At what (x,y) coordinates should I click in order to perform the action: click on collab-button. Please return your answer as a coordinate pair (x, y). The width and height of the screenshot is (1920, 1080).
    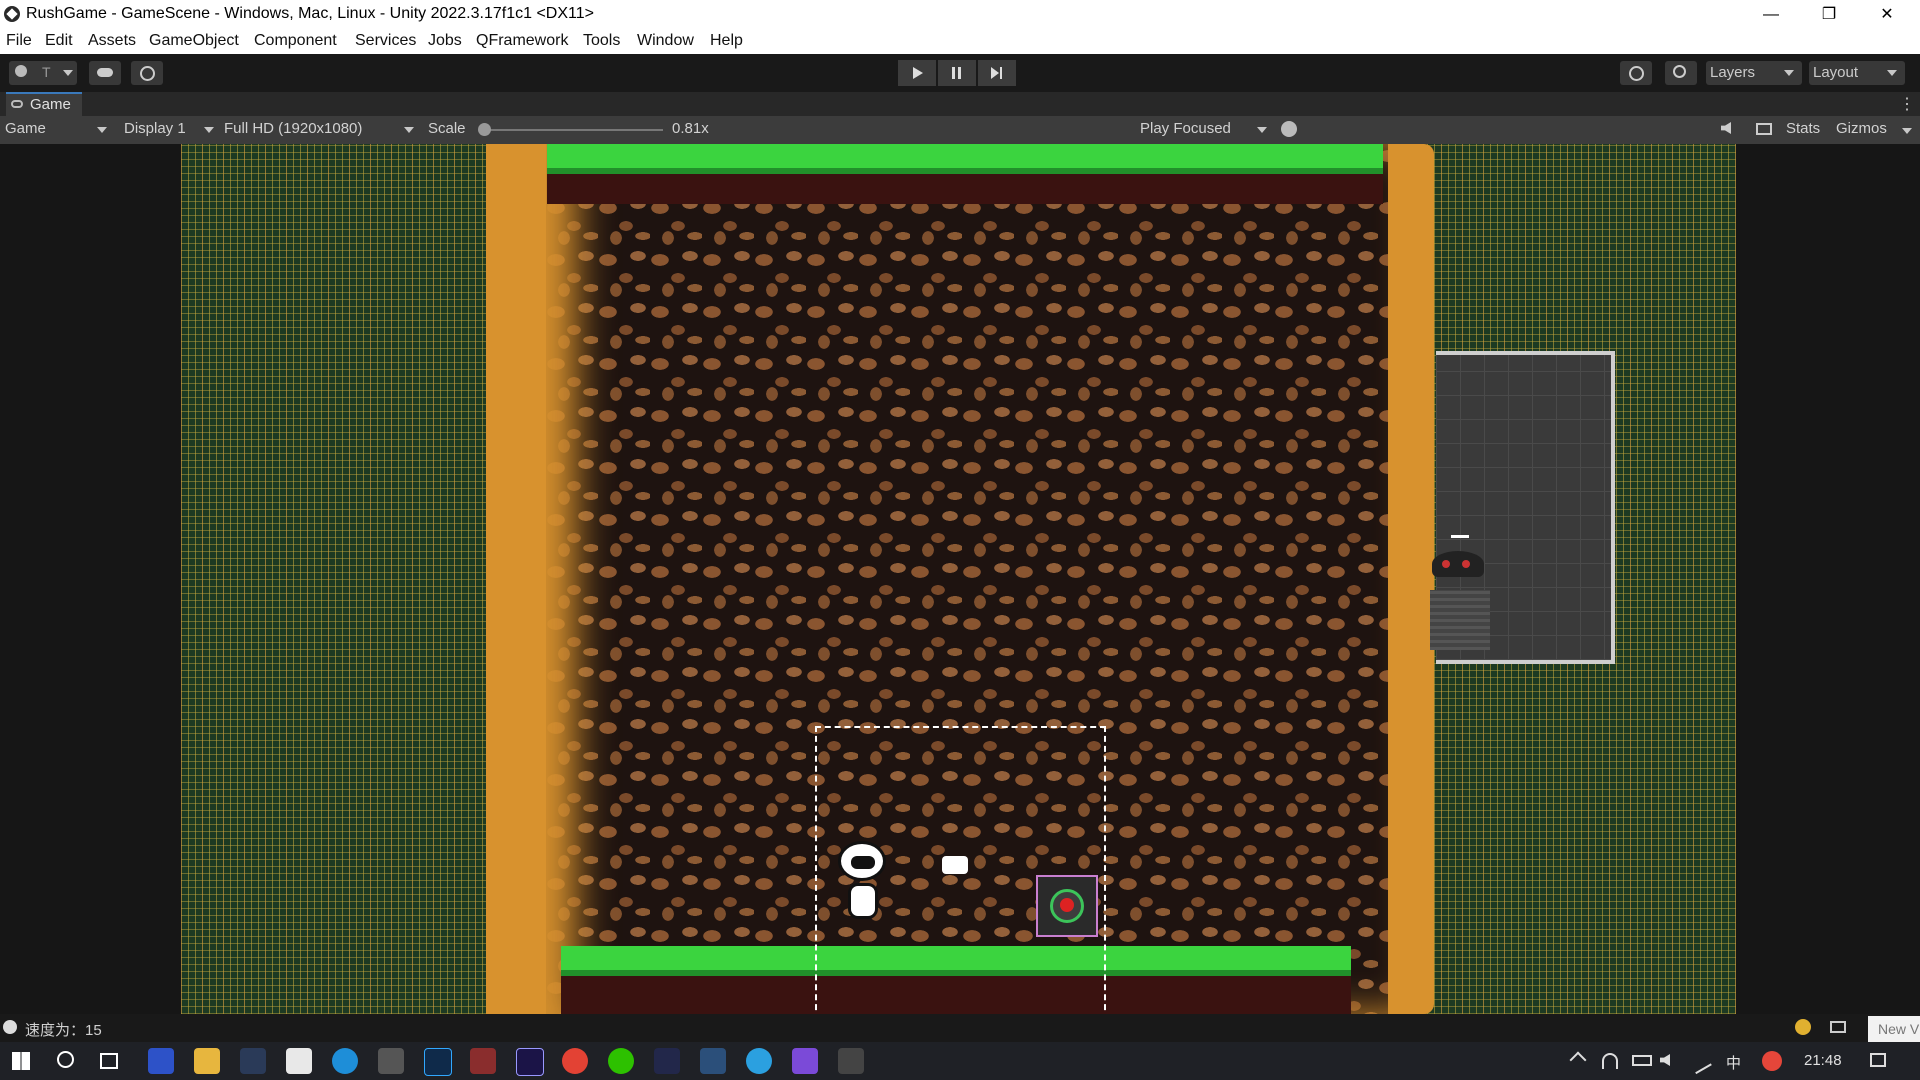
    Looking at the image, I should click on (147, 73).